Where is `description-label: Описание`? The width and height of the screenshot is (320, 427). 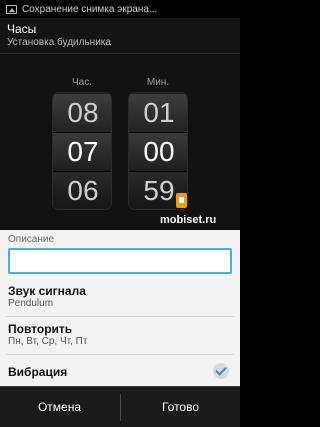
description-label: Описание is located at coordinates (31, 239).